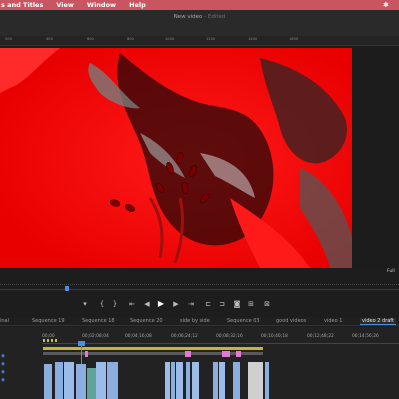  Describe the element at coordinates (161, 304) in the screenshot. I see `play-icon: ▶` at that location.